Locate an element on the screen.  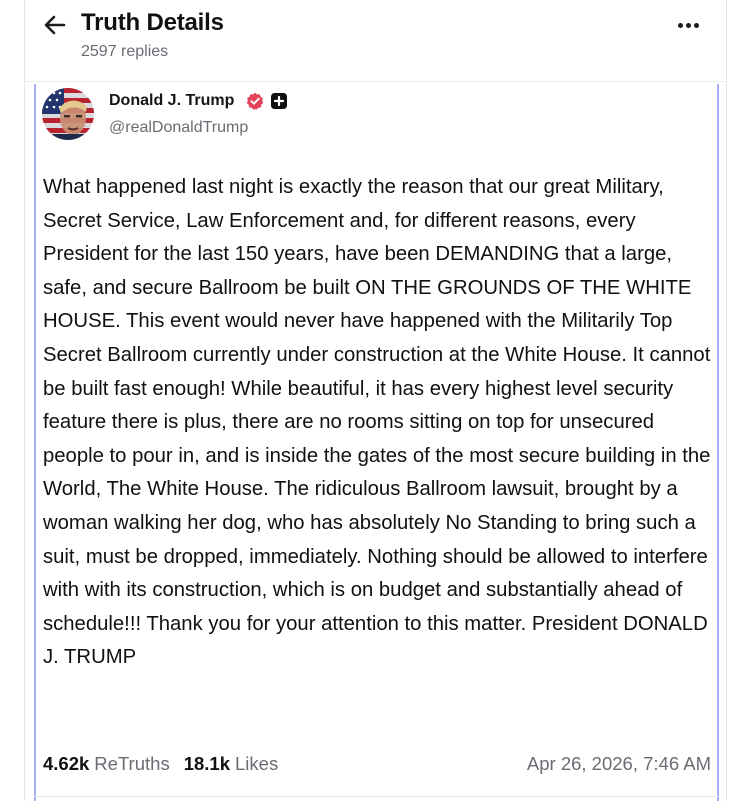
replies-count: 2597 replies is located at coordinates (125, 51).